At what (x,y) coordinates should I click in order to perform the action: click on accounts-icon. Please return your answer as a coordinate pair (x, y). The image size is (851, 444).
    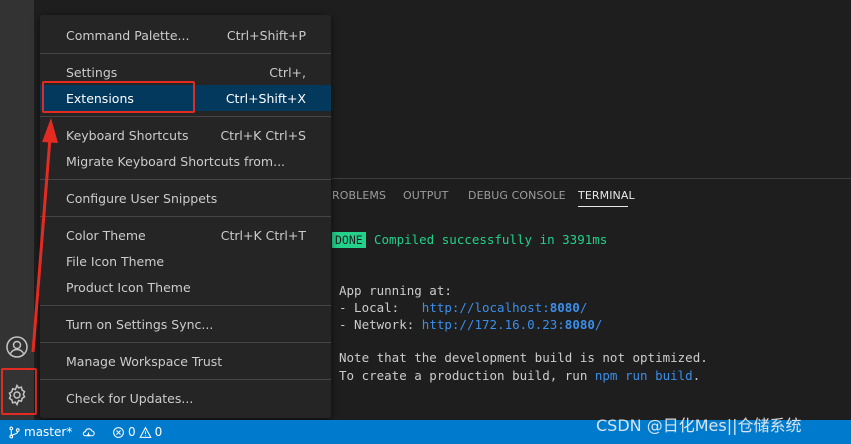
    Looking at the image, I should click on (17, 347).